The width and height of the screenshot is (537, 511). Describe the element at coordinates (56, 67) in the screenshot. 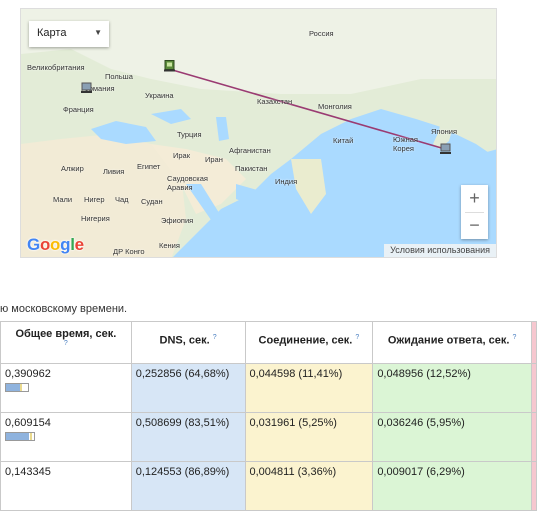

I see `label-uk: Великобритания` at that location.